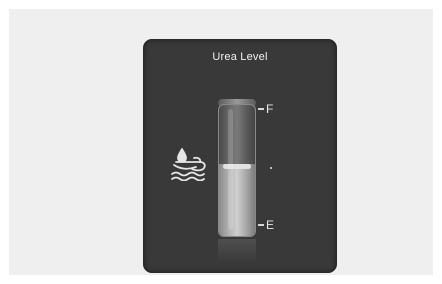 This screenshot has height=284, width=442. Describe the element at coordinates (237, 251) in the screenshot. I see `tube-reflection` at that location.